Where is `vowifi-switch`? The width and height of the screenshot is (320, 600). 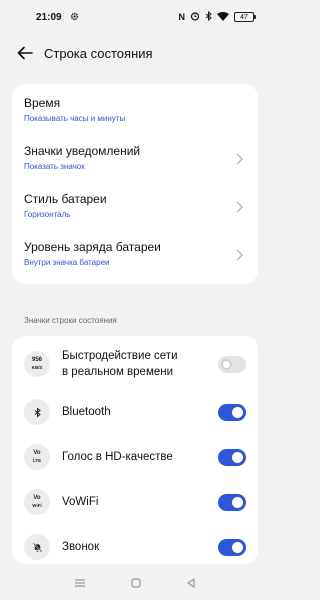 vowifi-switch is located at coordinates (232, 502).